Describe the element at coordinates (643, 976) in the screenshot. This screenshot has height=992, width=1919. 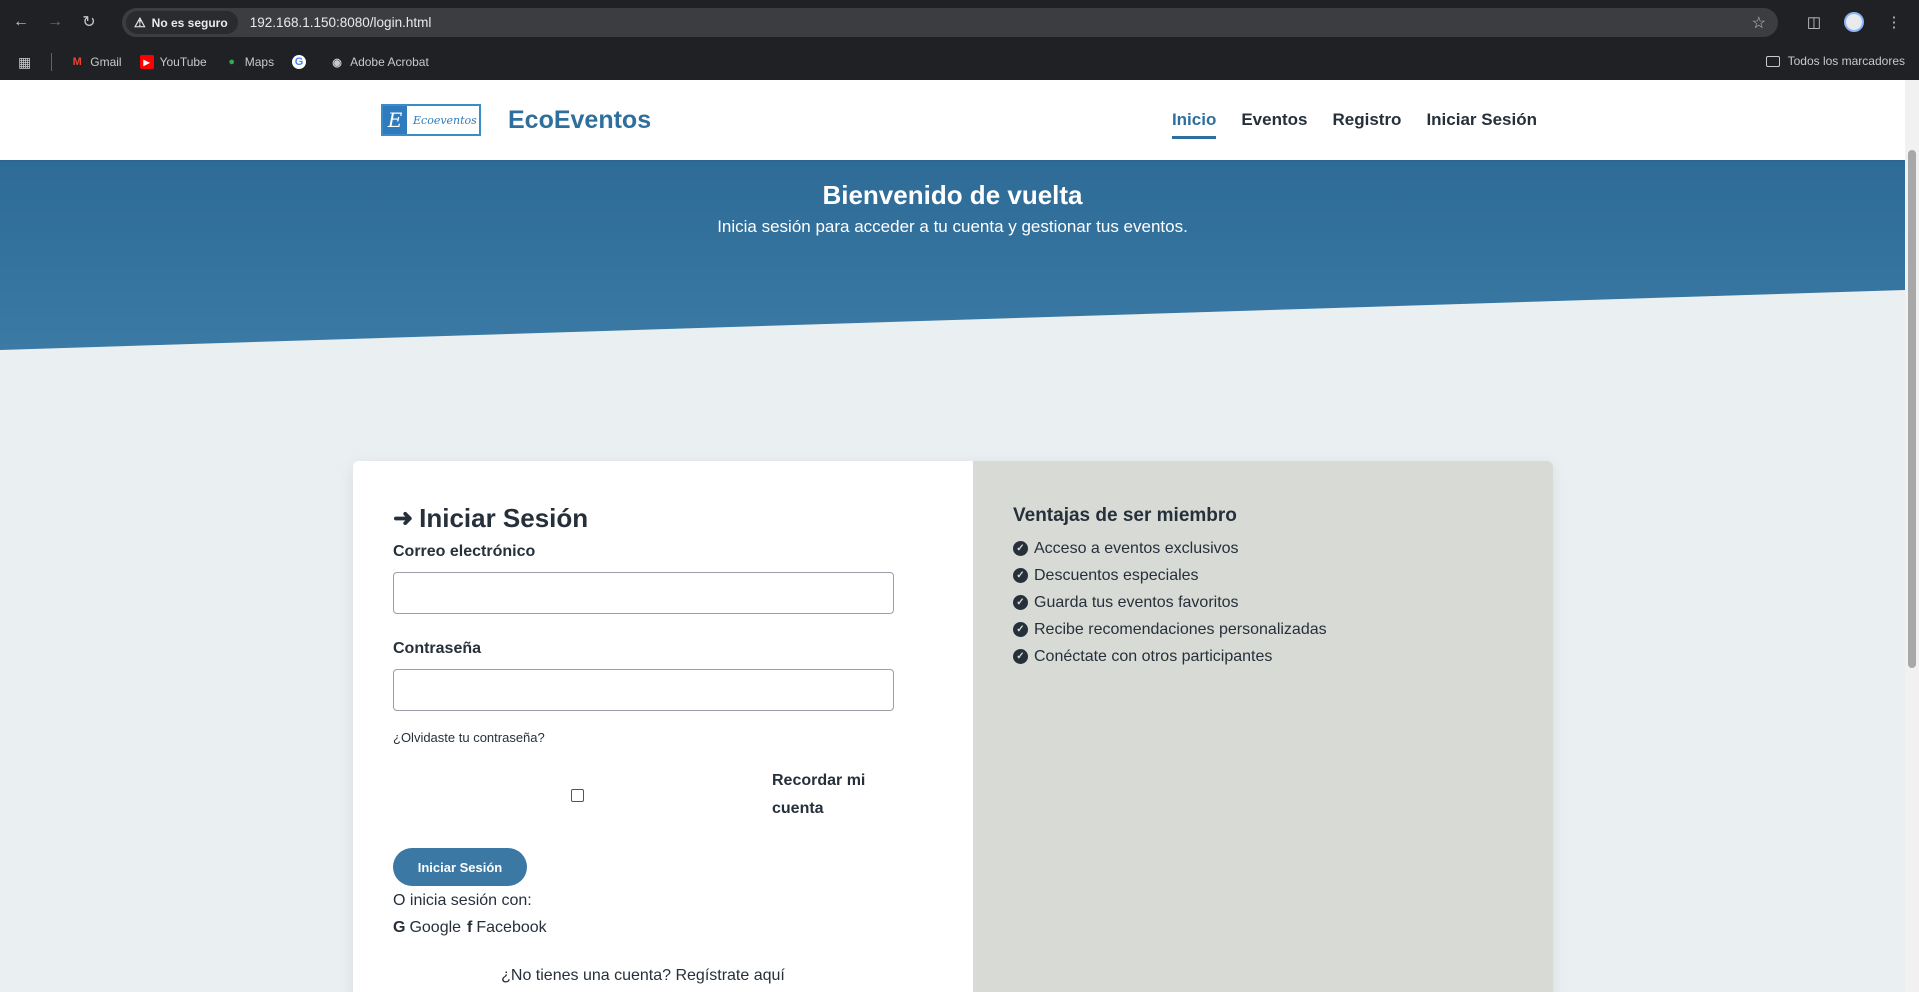
I see `register-link: ¿No tienes una cuenta? Regístrate aquí` at that location.